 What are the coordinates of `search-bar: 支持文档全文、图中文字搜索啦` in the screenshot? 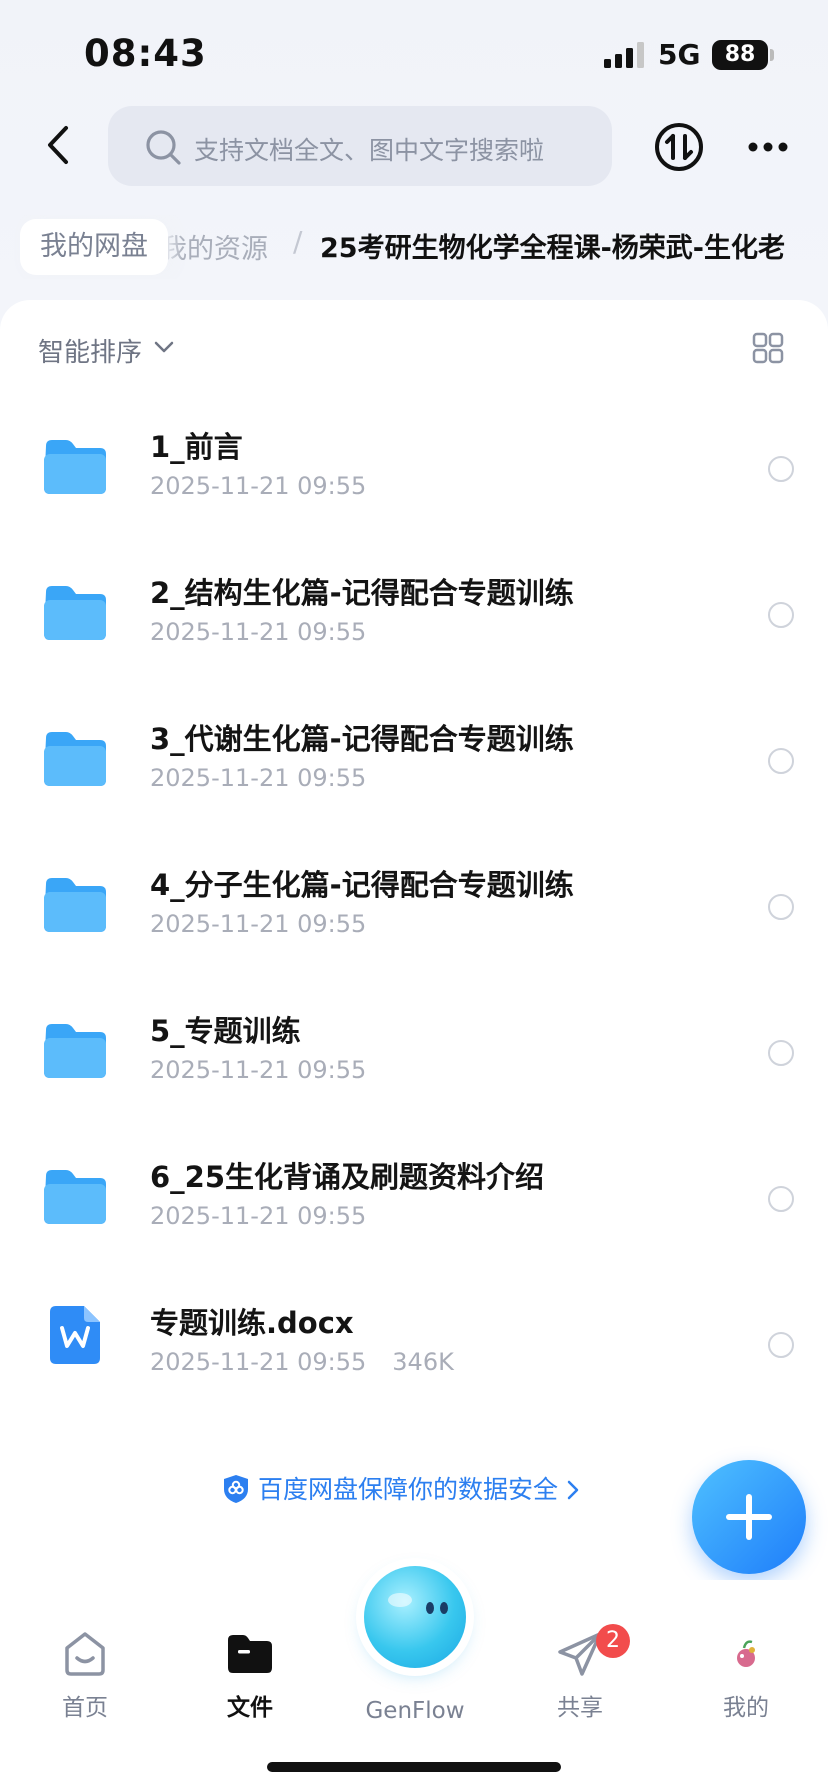 It's located at (360, 146).